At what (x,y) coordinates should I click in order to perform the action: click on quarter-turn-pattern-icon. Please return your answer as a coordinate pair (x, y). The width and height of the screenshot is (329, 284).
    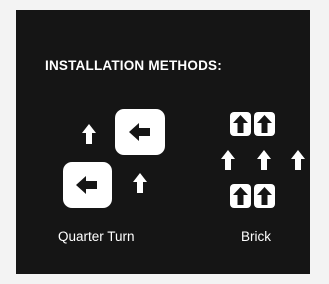
    Looking at the image, I should click on (114, 158).